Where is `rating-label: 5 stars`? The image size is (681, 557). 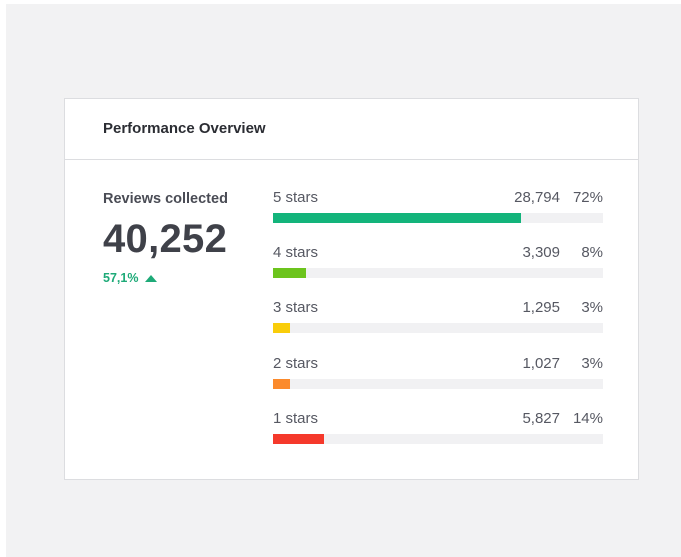 rating-label: 5 stars is located at coordinates (296, 197).